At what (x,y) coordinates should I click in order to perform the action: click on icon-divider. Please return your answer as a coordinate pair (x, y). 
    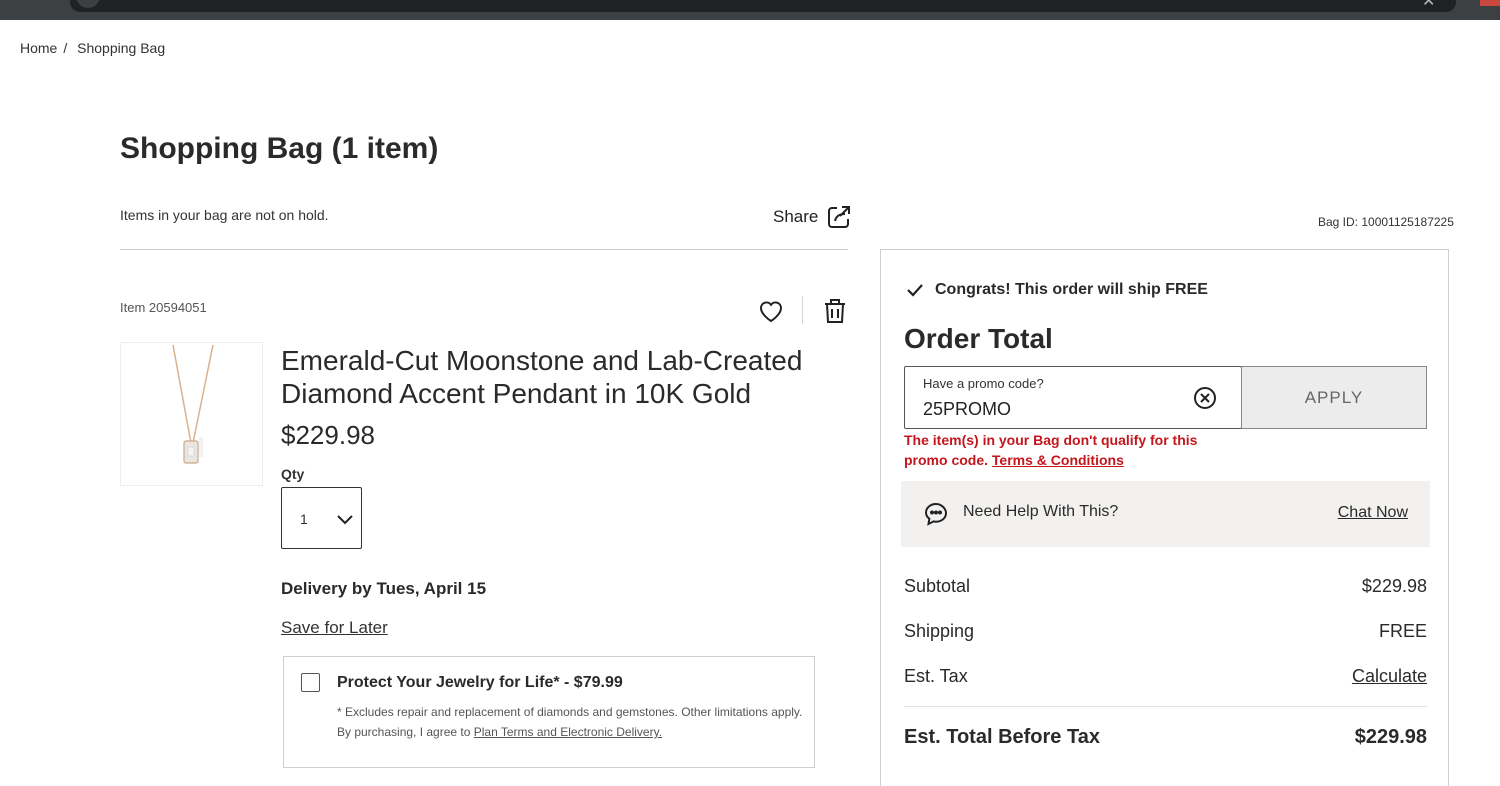
    Looking at the image, I should click on (802, 310).